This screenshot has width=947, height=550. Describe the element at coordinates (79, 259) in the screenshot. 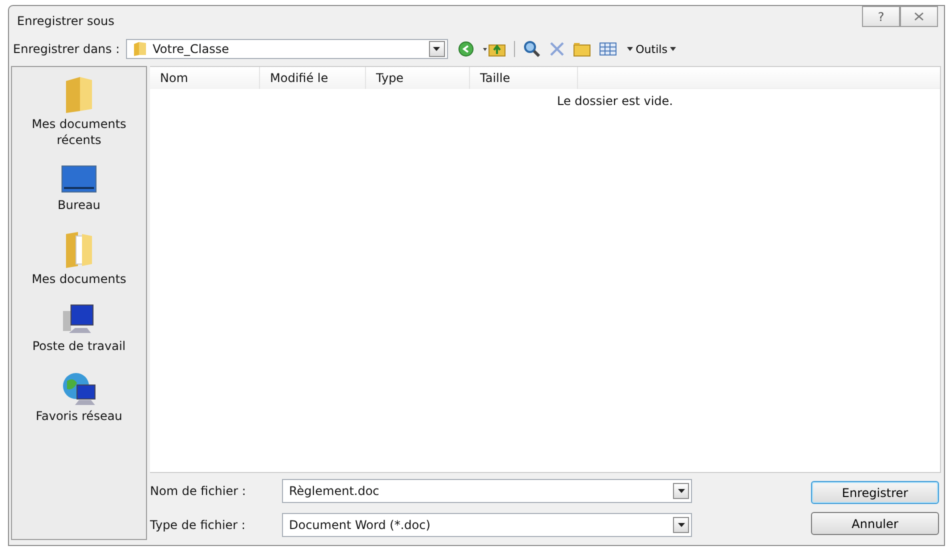

I see `place-item: Mes documents` at that location.